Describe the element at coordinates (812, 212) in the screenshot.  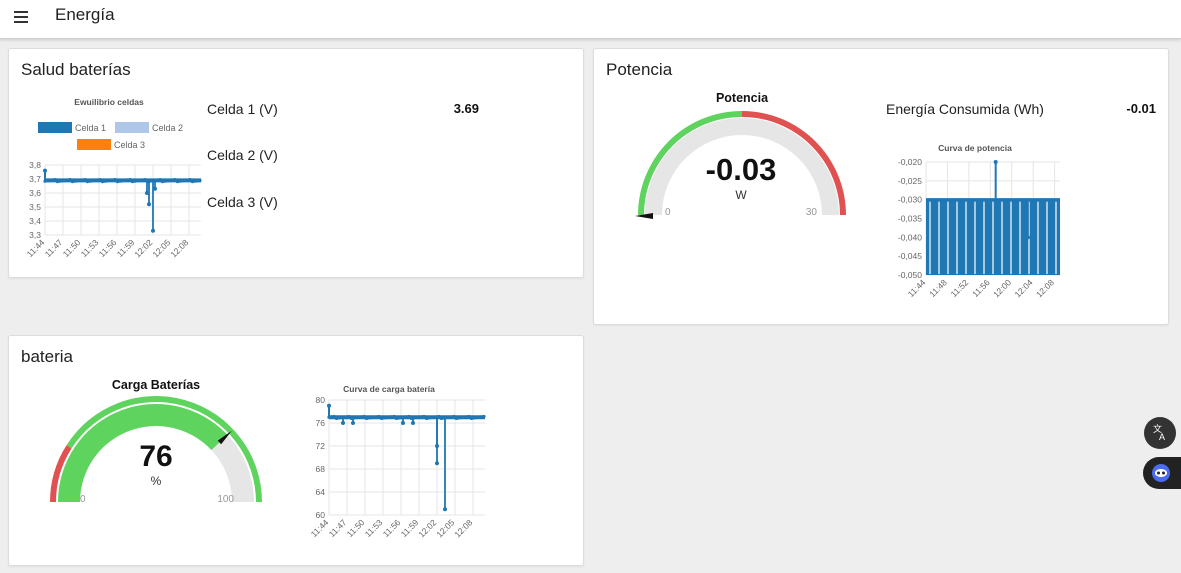
I see `gauge-max: 30` at that location.